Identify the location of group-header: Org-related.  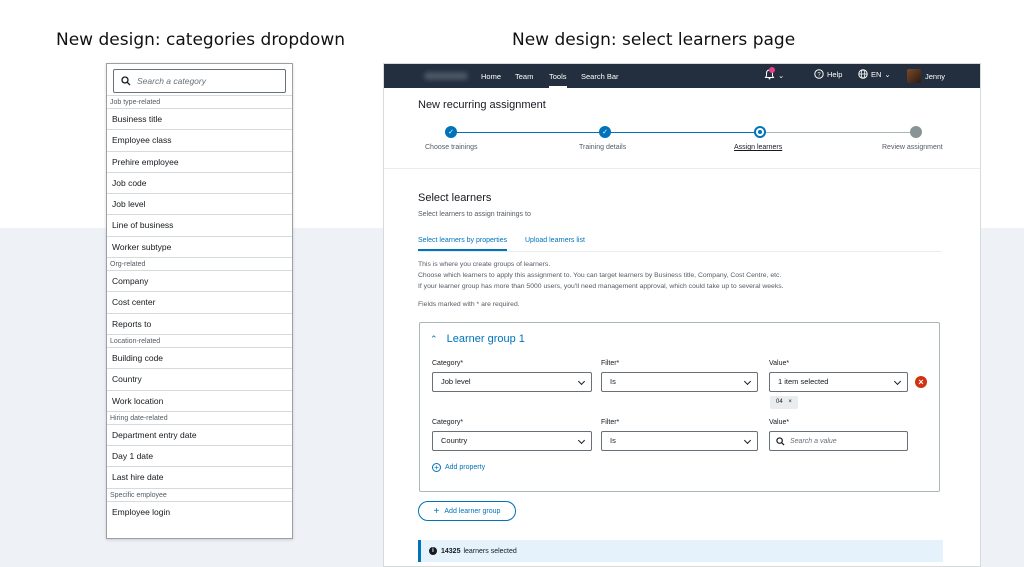
(199, 263).